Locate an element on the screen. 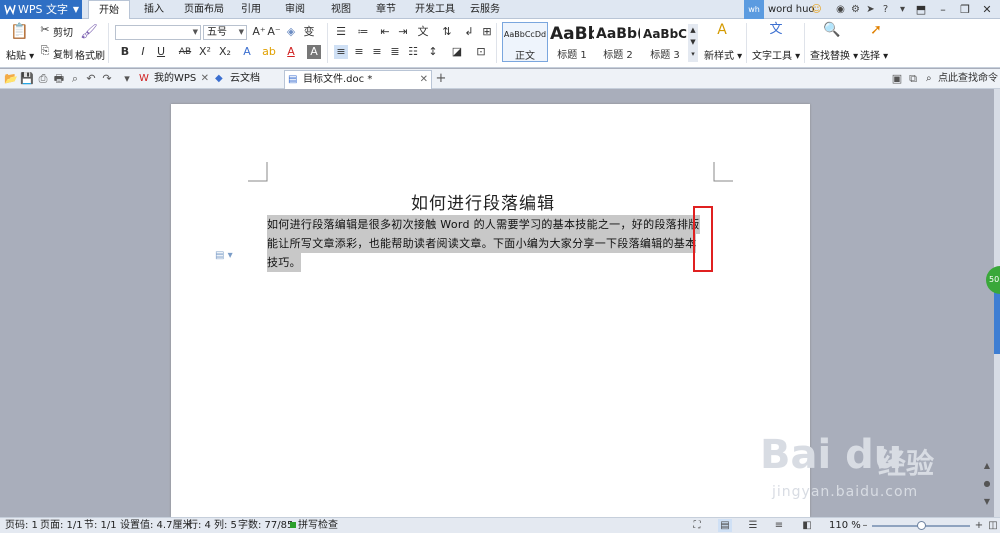 The width and height of the screenshot is (1000, 533). command-search: ⌕ 点此查找命令 is located at coordinates (962, 79).